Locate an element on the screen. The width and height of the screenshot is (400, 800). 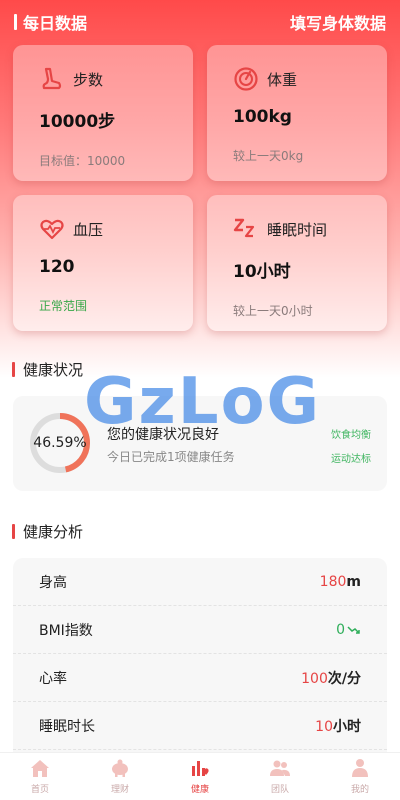
page-title: 每日数据 is located at coordinates (50, 22).